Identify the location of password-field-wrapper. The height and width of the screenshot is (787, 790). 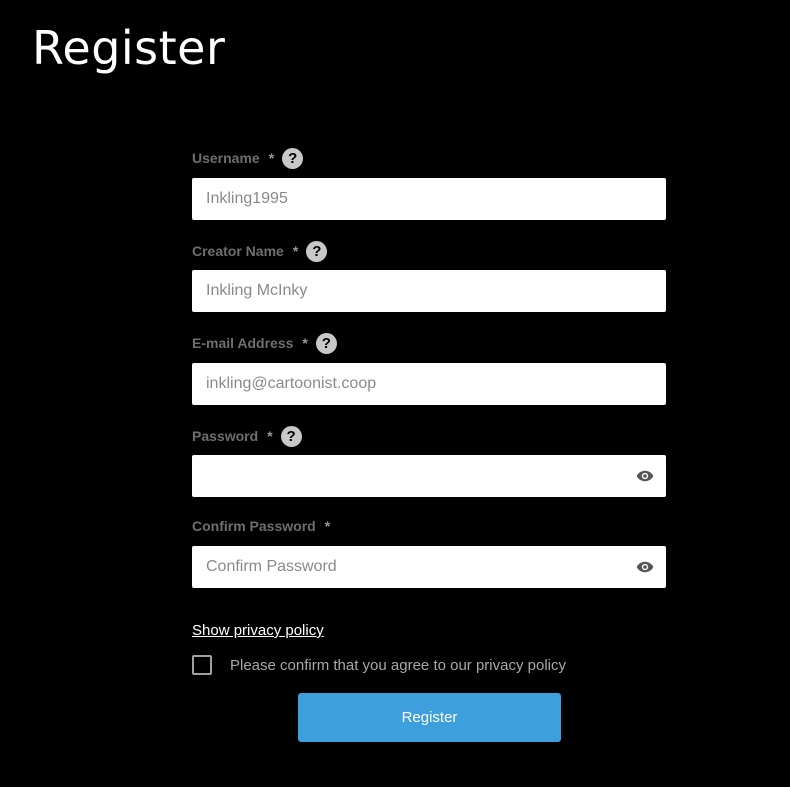
(429, 476).